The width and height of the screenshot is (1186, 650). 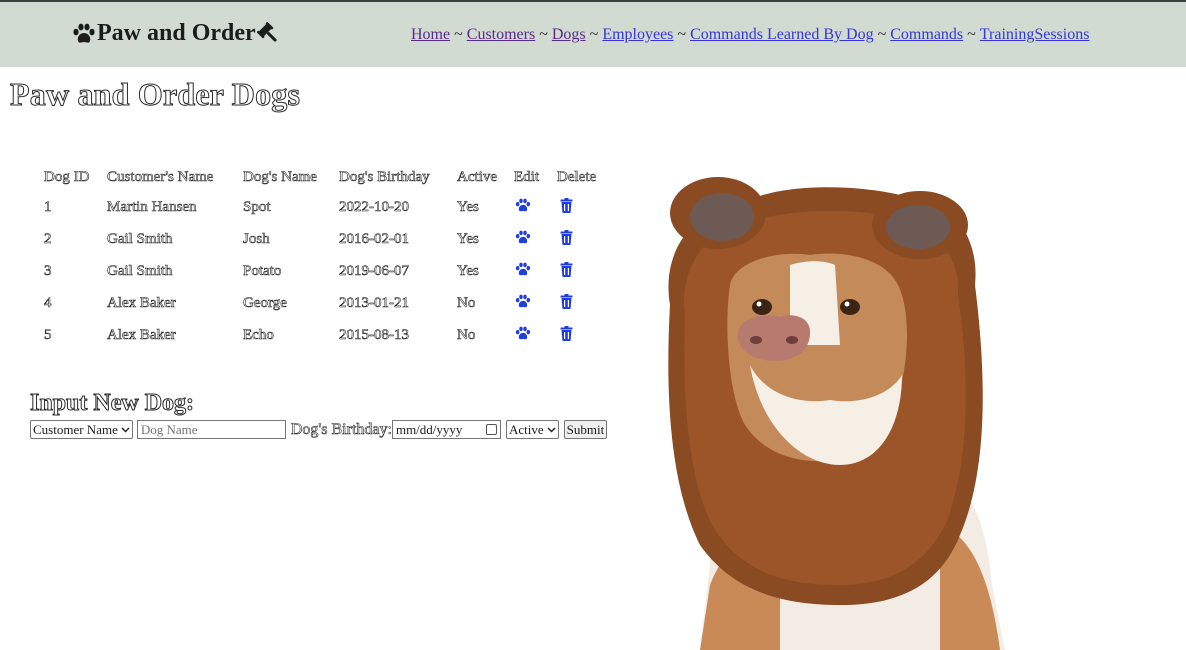 I want to click on page-title: Paw and Order Dogs, so click(x=155, y=94).